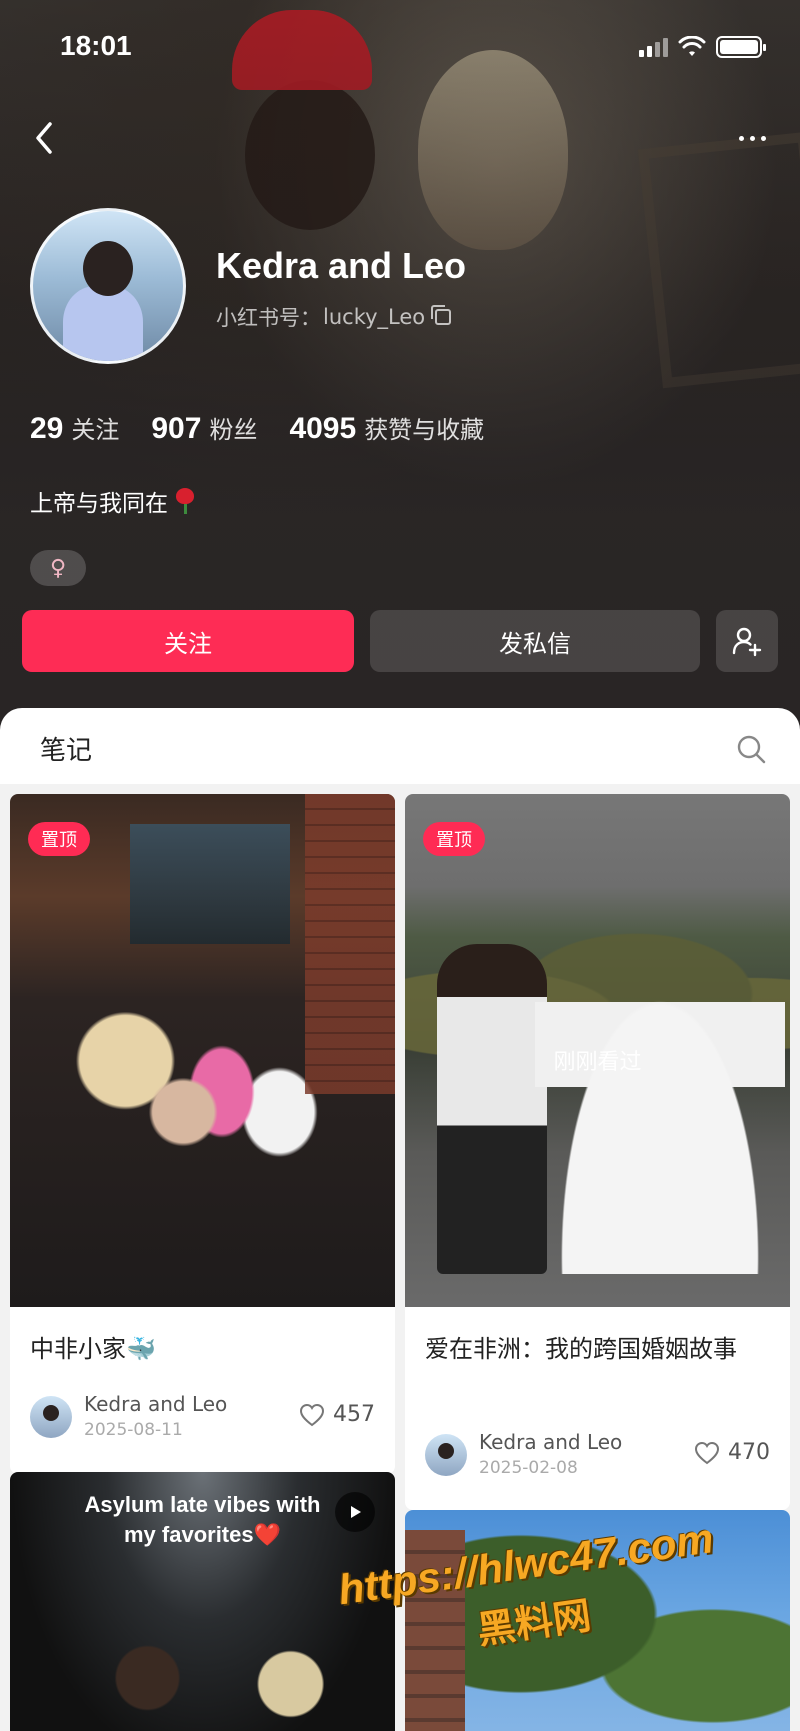 This screenshot has width=800, height=1731. What do you see at coordinates (752, 138) in the screenshot?
I see `more-options-button` at bounding box center [752, 138].